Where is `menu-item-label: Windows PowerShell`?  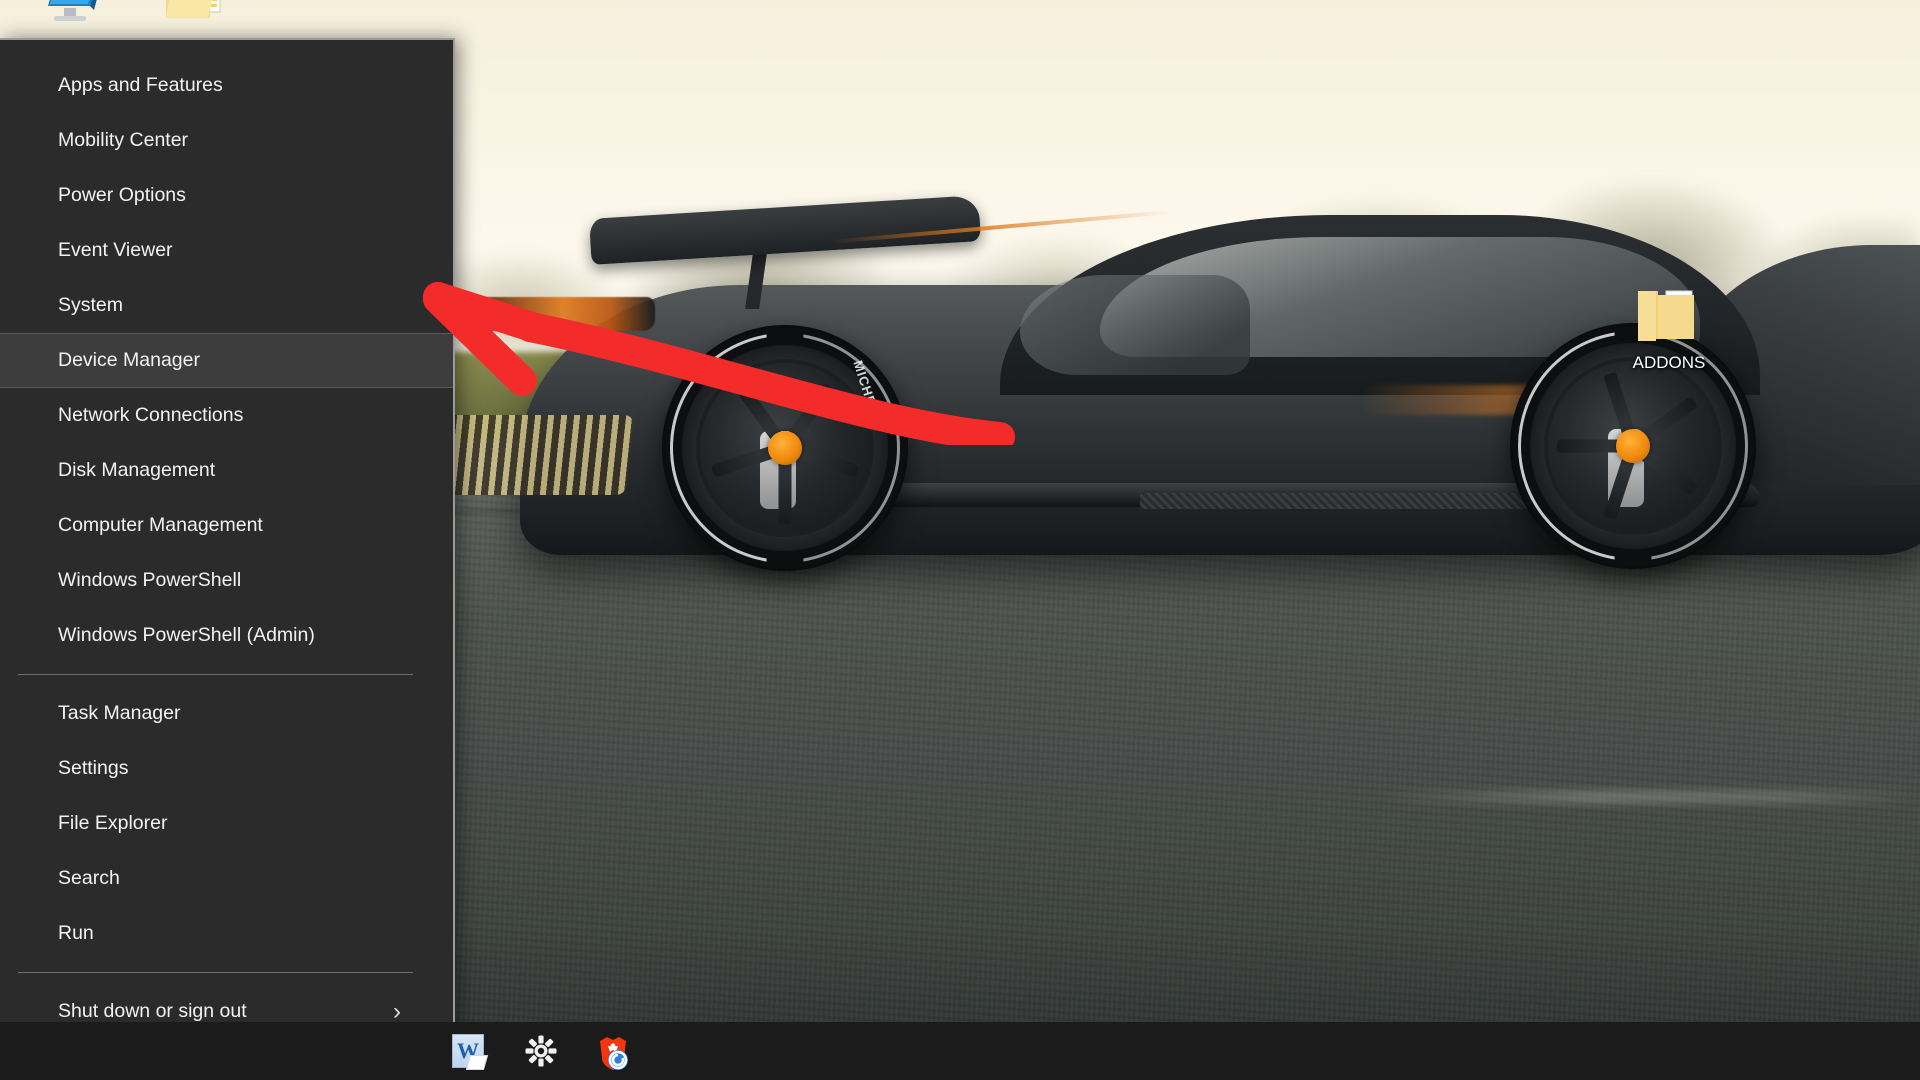
menu-item-label: Windows PowerShell is located at coordinates (150, 580).